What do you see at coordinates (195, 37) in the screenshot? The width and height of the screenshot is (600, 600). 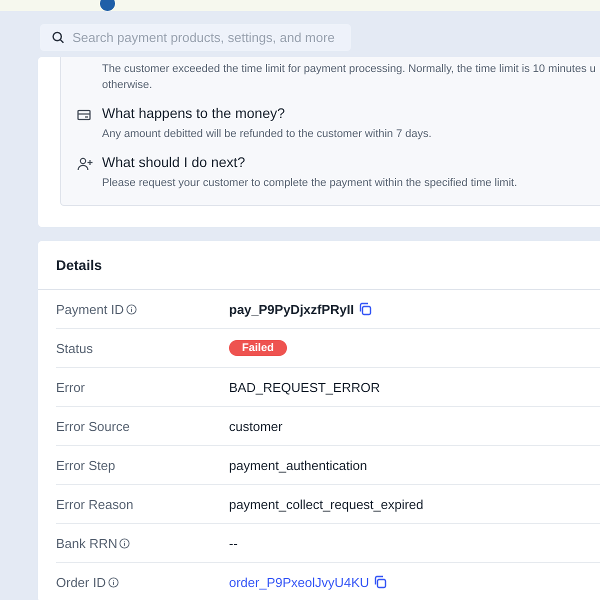 I see `search-field: Search payment products, settings, and more` at bounding box center [195, 37].